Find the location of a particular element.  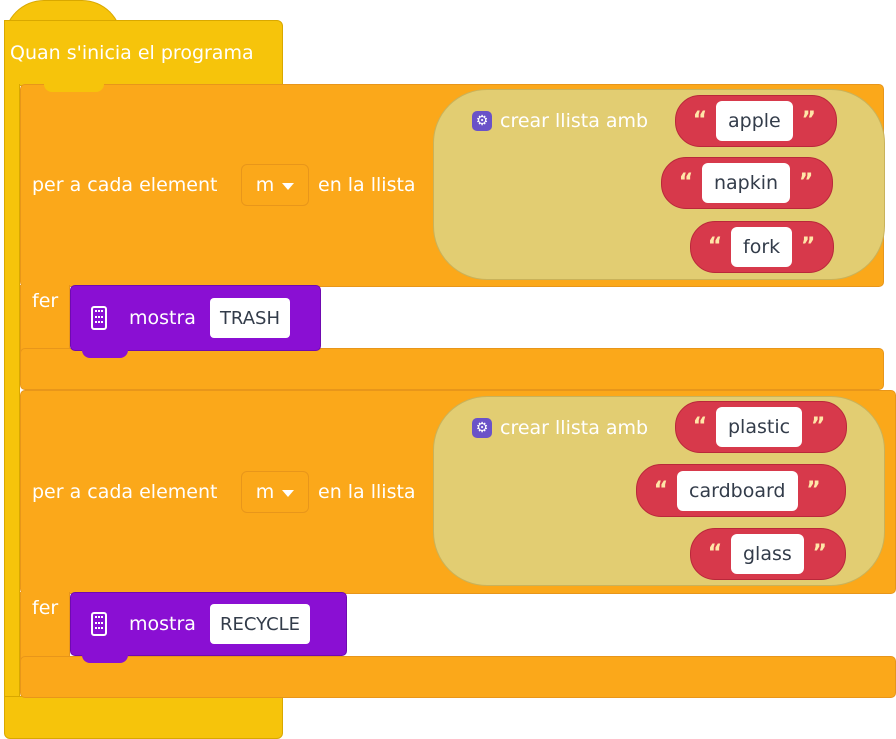

loop-2-notch is located at coordinates (74, 394).